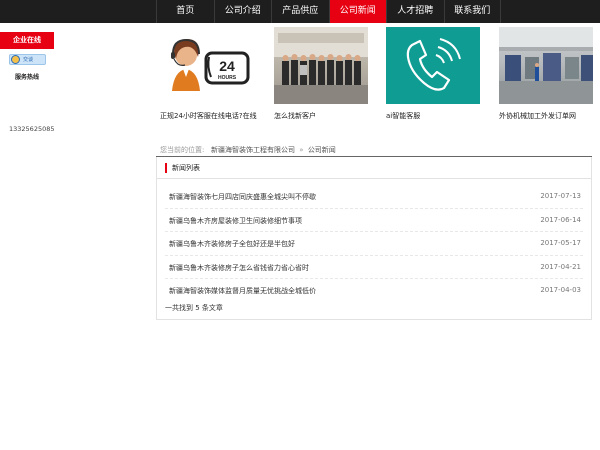 This screenshot has width=600, height=450. What do you see at coordinates (357, 11) in the screenshot?
I see `nav-item-news: 公司新闻` at bounding box center [357, 11].